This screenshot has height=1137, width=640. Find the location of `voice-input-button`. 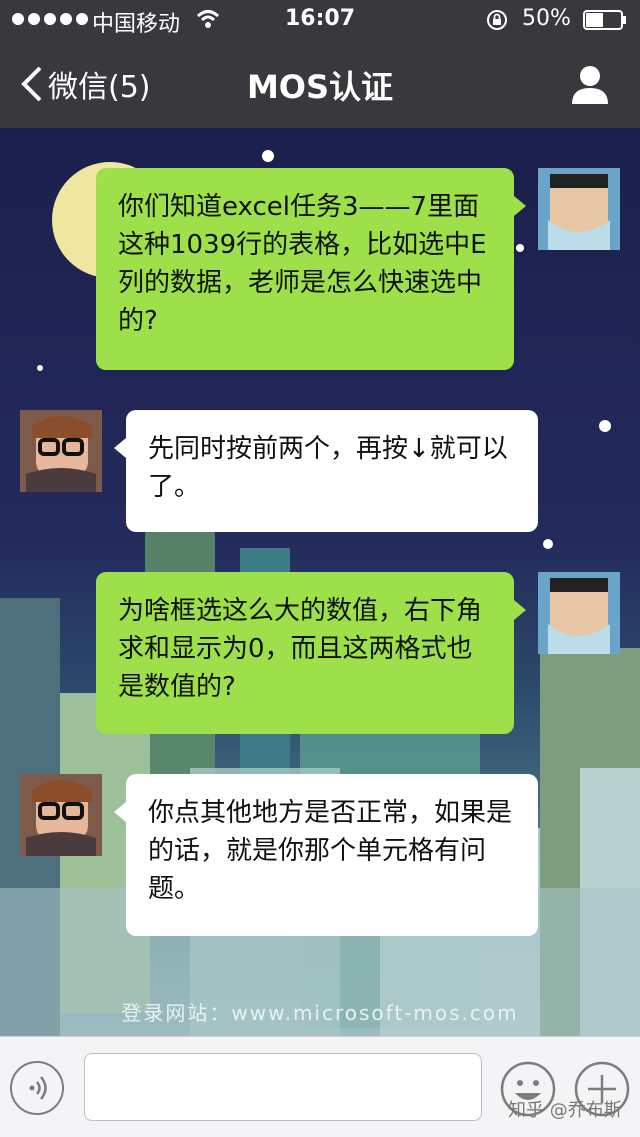

voice-input-button is located at coordinates (37, 1088).